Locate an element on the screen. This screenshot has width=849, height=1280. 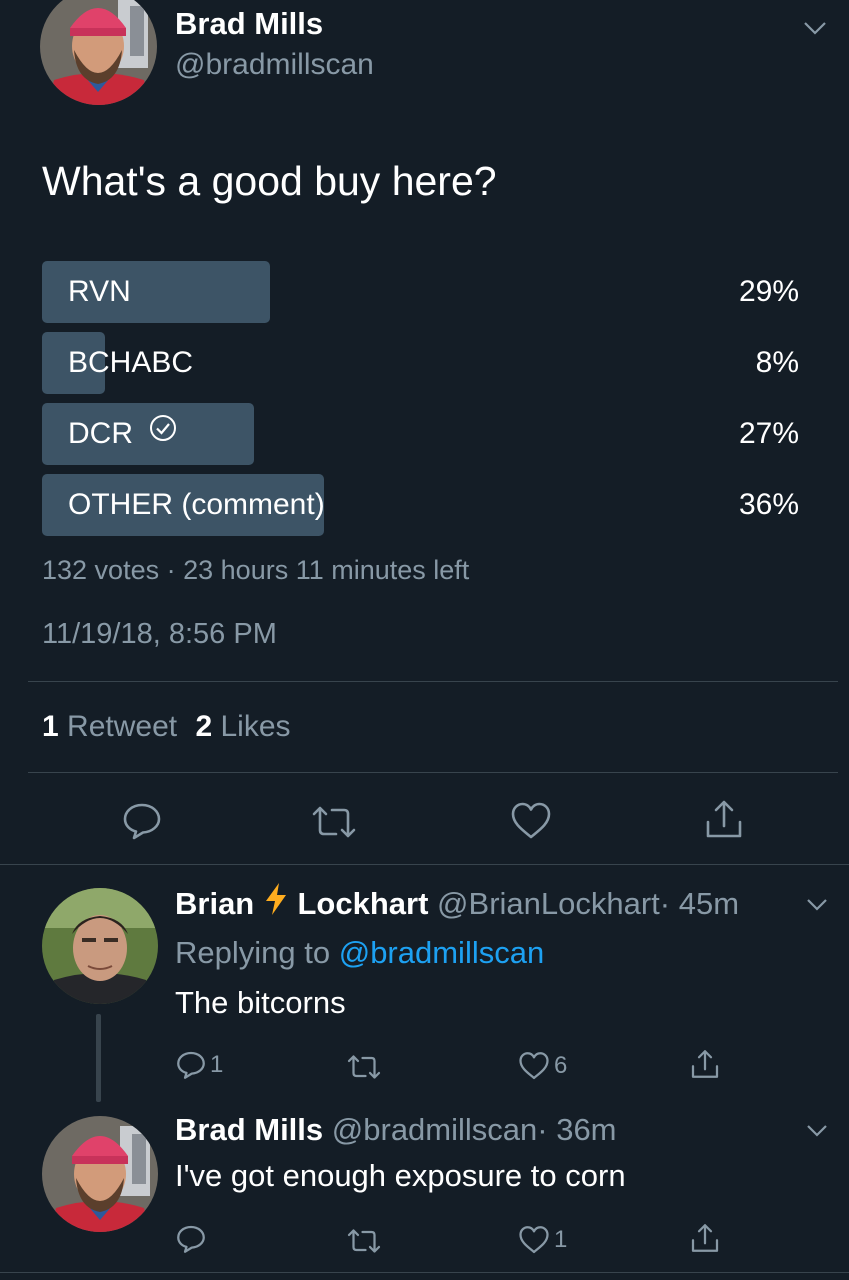
poll-option-other: OTHER (comment) 36% is located at coordinates (420, 505).